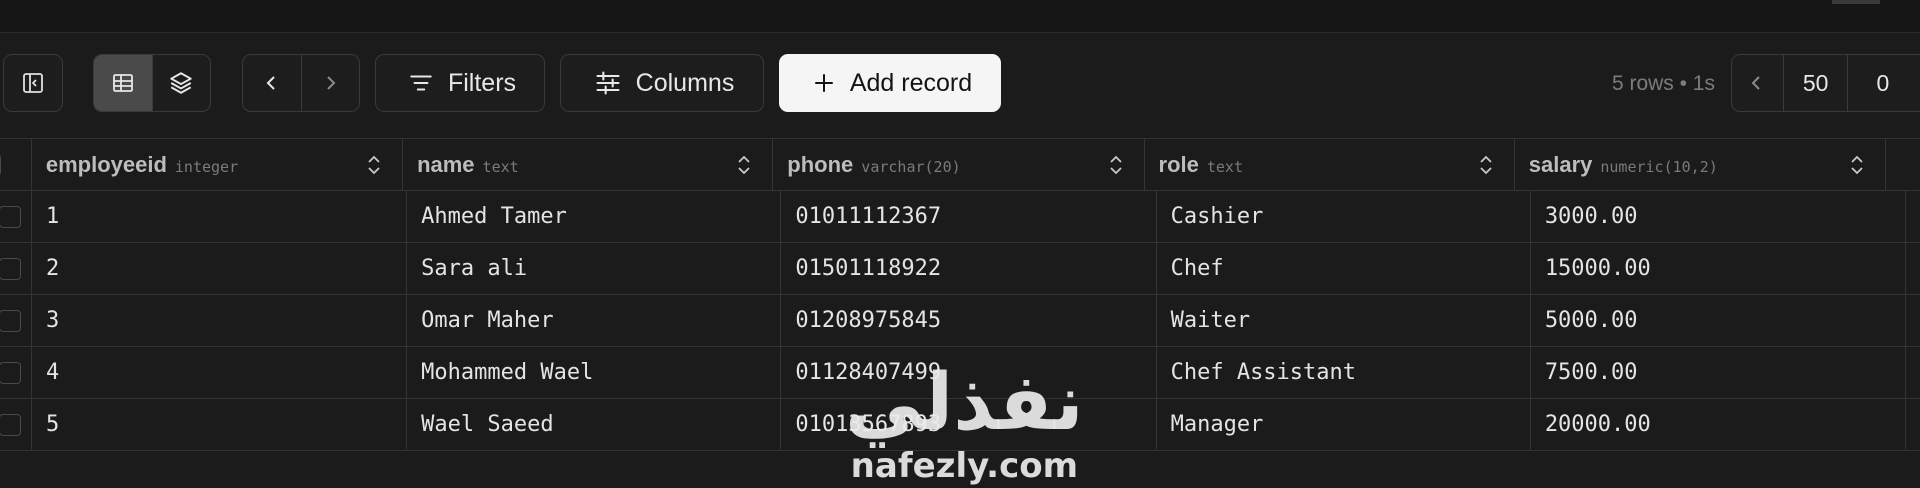  What do you see at coordinates (220, 424) in the screenshot?
I see `cell-employeeid: 5` at bounding box center [220, 424].